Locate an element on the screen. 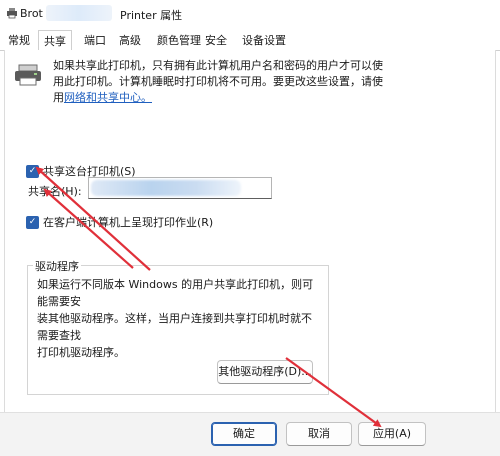 This screenshot has height=456, width=500. cancel-button: 取消 is located at coordinates (319, 434).